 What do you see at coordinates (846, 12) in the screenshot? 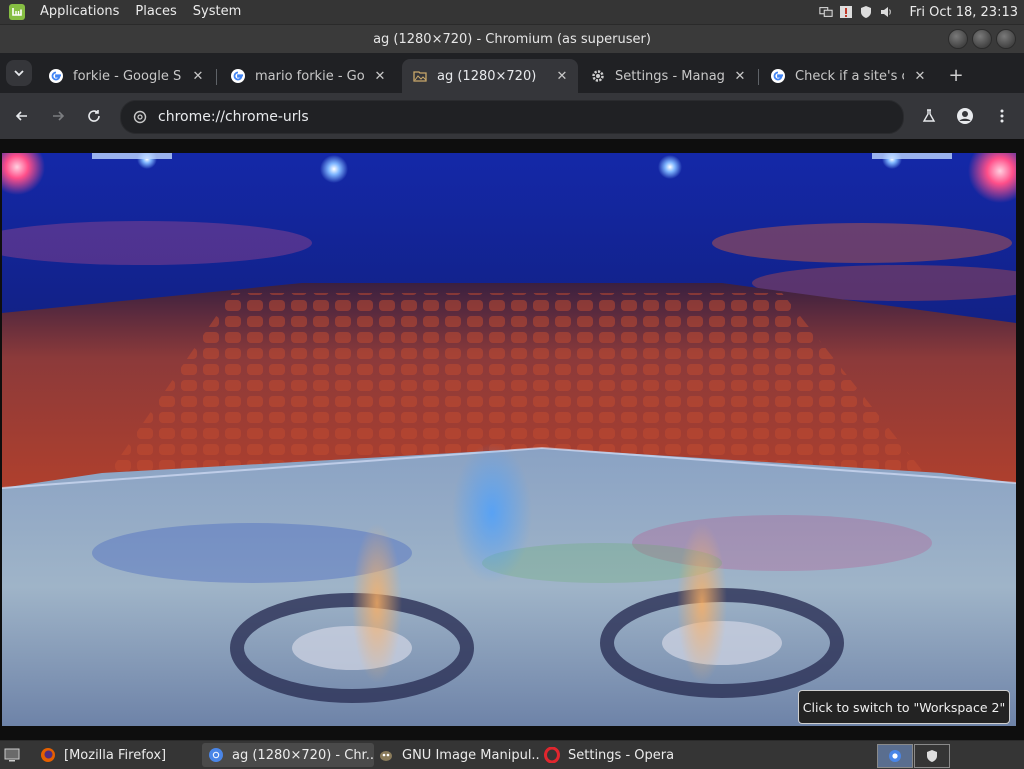
I see `update-alert-icon` at bounding box center [846, 12].